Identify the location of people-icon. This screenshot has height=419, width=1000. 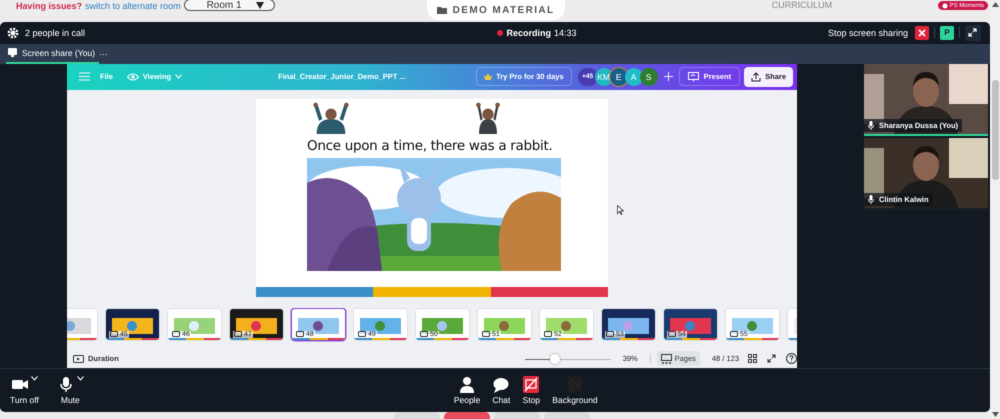
(467, 384).